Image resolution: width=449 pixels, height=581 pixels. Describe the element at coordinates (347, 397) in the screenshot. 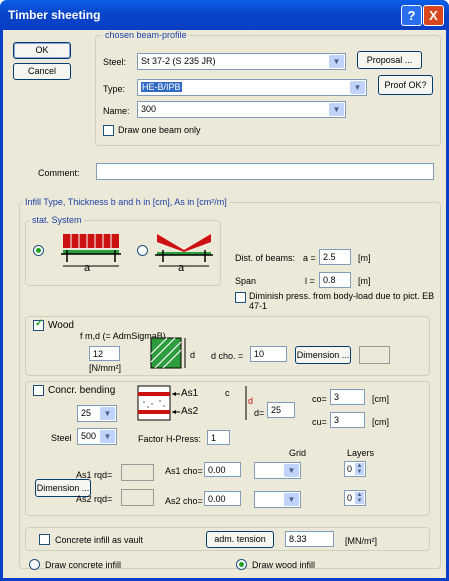

I see `co-input: 3` at that location.